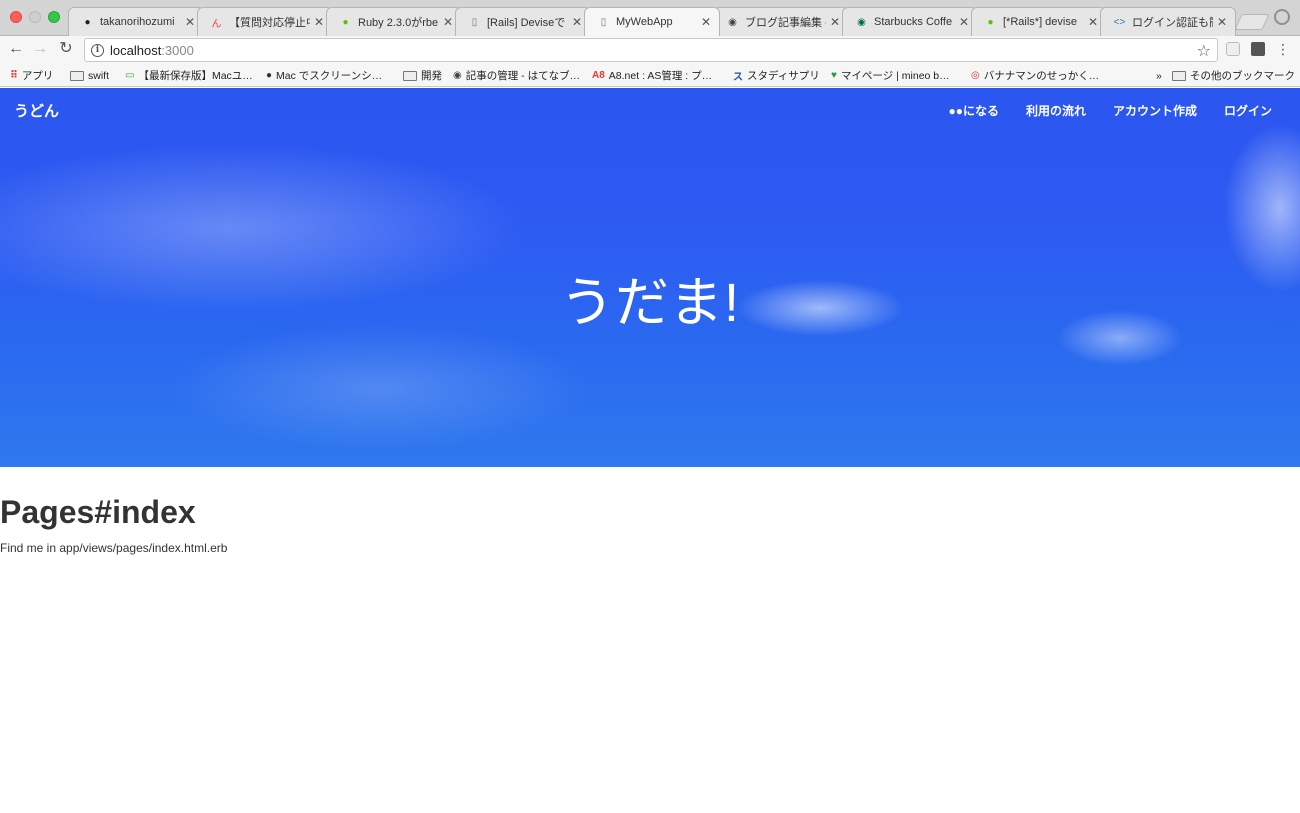 The image size is (1300, 813). I want to click on bookmarks-overflow-label: », so click(1159, 75).